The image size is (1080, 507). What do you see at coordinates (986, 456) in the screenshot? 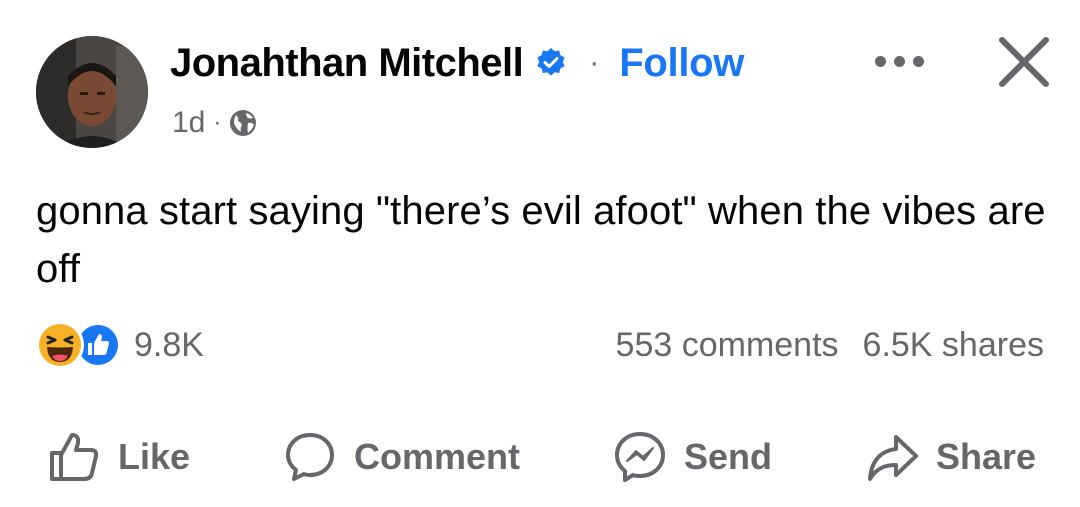
I see `share-label: Share` at bounding box center [986, 456].